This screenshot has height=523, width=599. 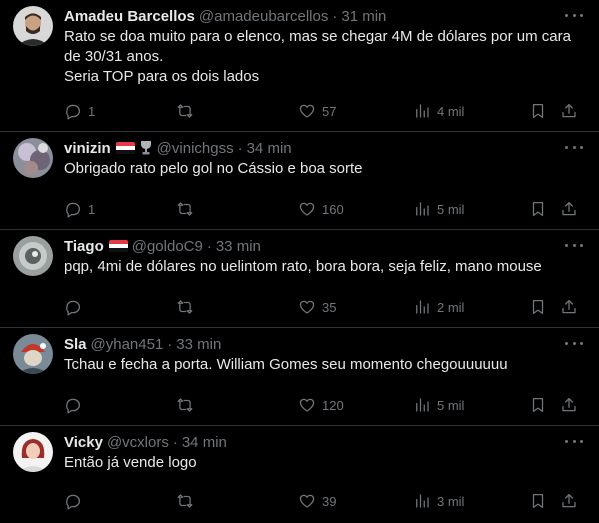 I want to click on action-bar: 1 160 5 mil, so click(x=323, y=209).